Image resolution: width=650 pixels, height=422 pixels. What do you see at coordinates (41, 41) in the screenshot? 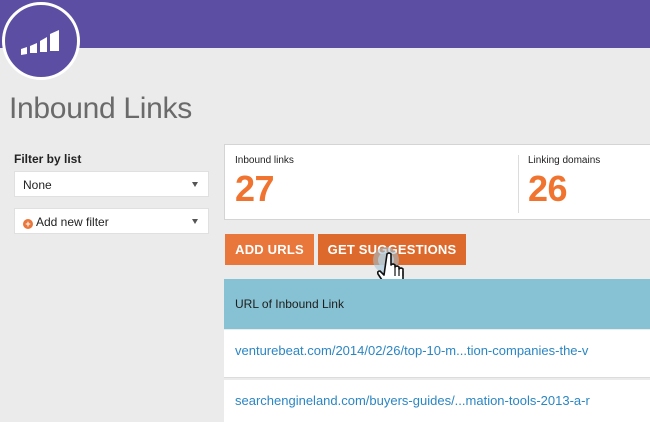
I see `marketo-logo-icon` at bounding box center [41, 41].